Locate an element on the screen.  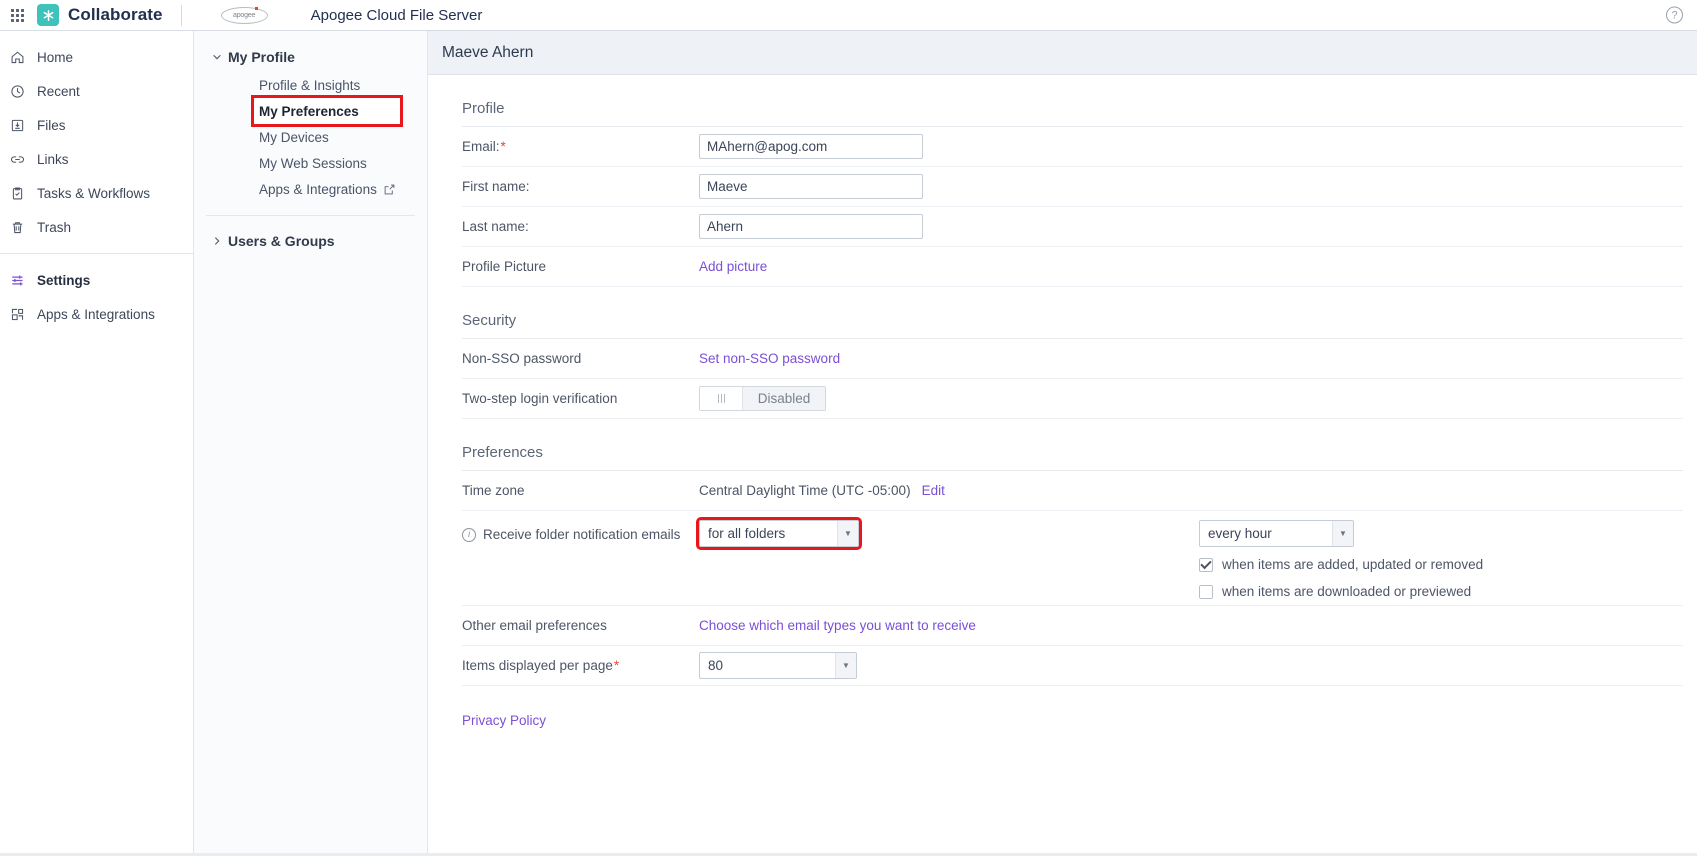
sidebar-item-label: Apps & Integrations is located at coordinates (96, 314).